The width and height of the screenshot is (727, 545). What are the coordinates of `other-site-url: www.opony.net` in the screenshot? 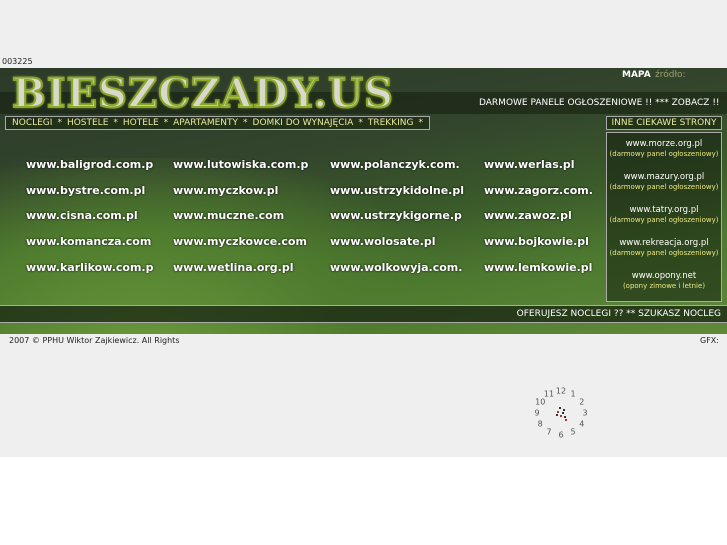 It's located at (664, 276).